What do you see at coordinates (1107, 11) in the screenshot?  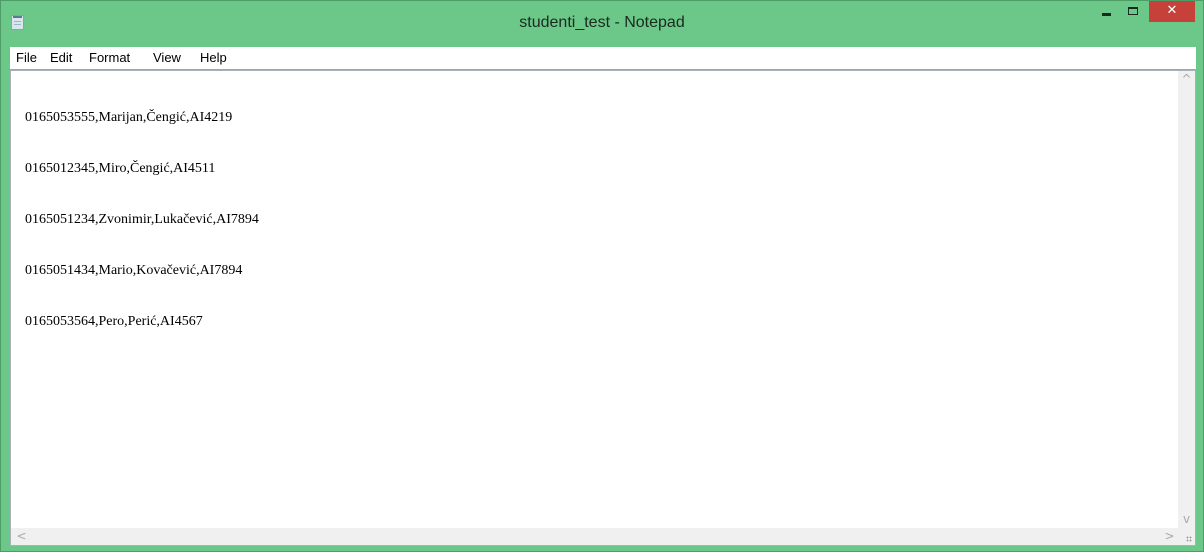 I see `minimize-button` at bounding box center [1107, 11].